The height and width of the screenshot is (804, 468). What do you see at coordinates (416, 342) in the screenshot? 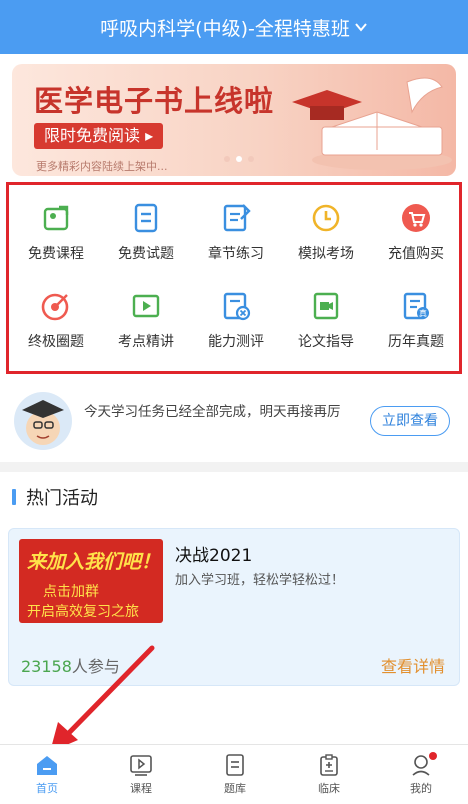
I see `feature-label: 历年真题` at bounding box center [416, 342].